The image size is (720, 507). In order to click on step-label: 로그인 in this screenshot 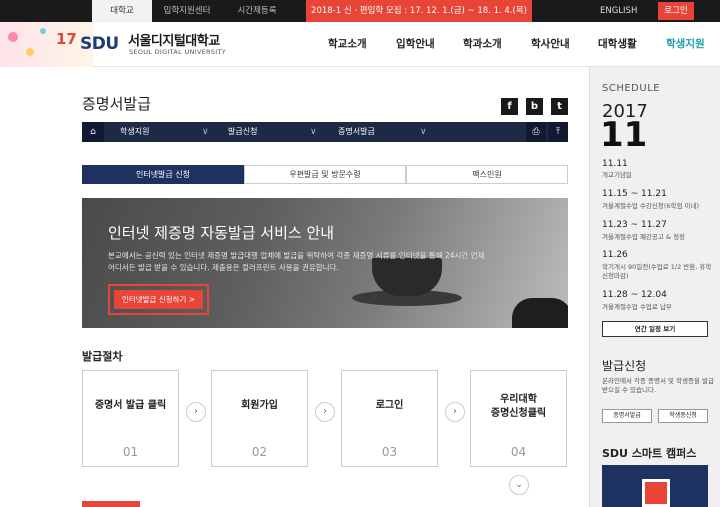, I will do `click(389, 405)`.